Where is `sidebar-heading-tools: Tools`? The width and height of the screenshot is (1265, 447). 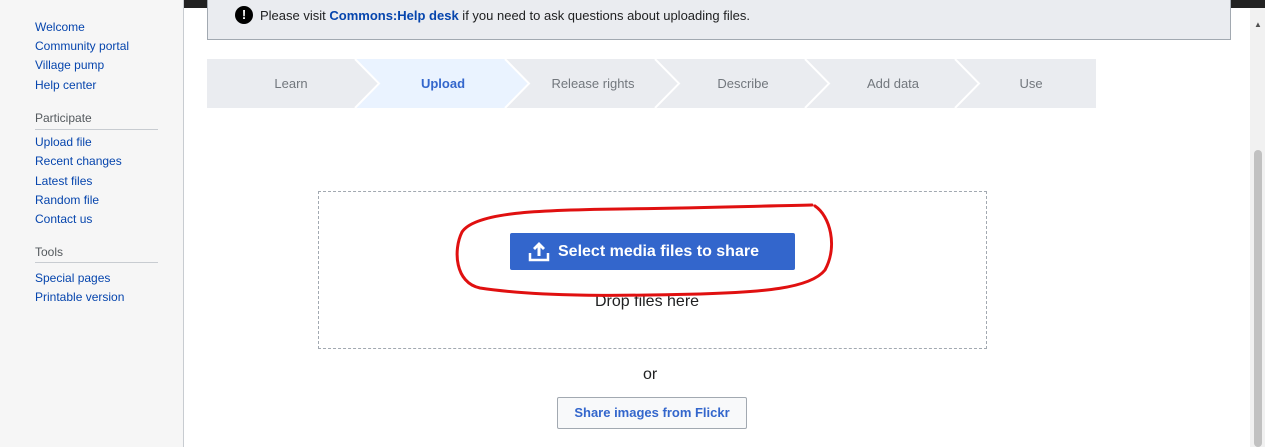
sidebar-heading-tools: Tools is located at coordinates (49, 252).